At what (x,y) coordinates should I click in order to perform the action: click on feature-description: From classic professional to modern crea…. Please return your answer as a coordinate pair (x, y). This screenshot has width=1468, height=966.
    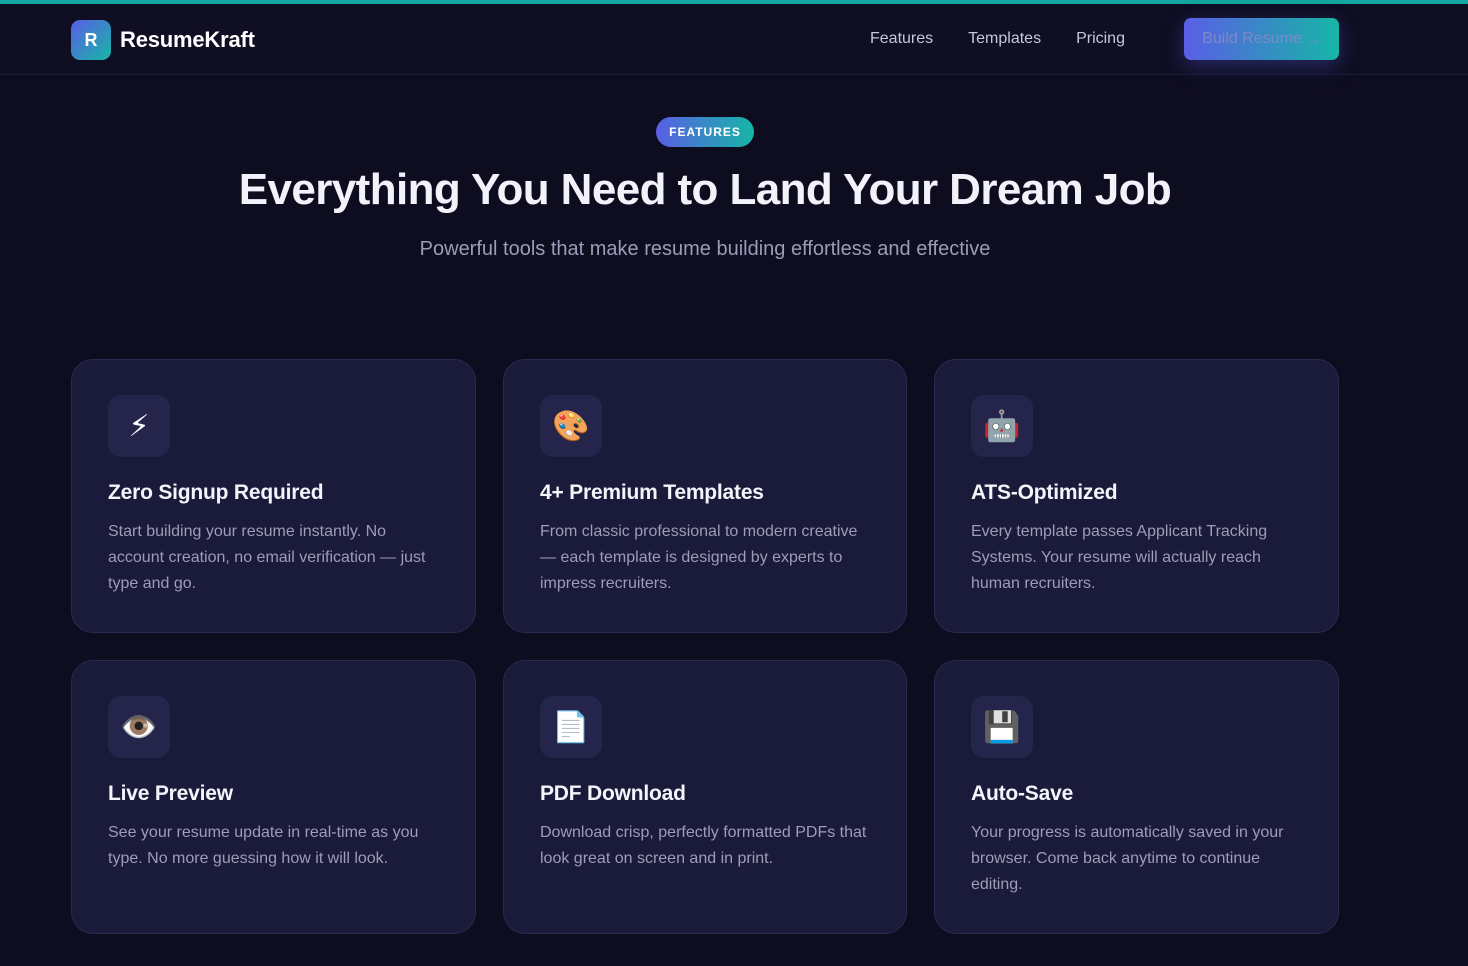
    Looking at the image, I should click on (699, 557).